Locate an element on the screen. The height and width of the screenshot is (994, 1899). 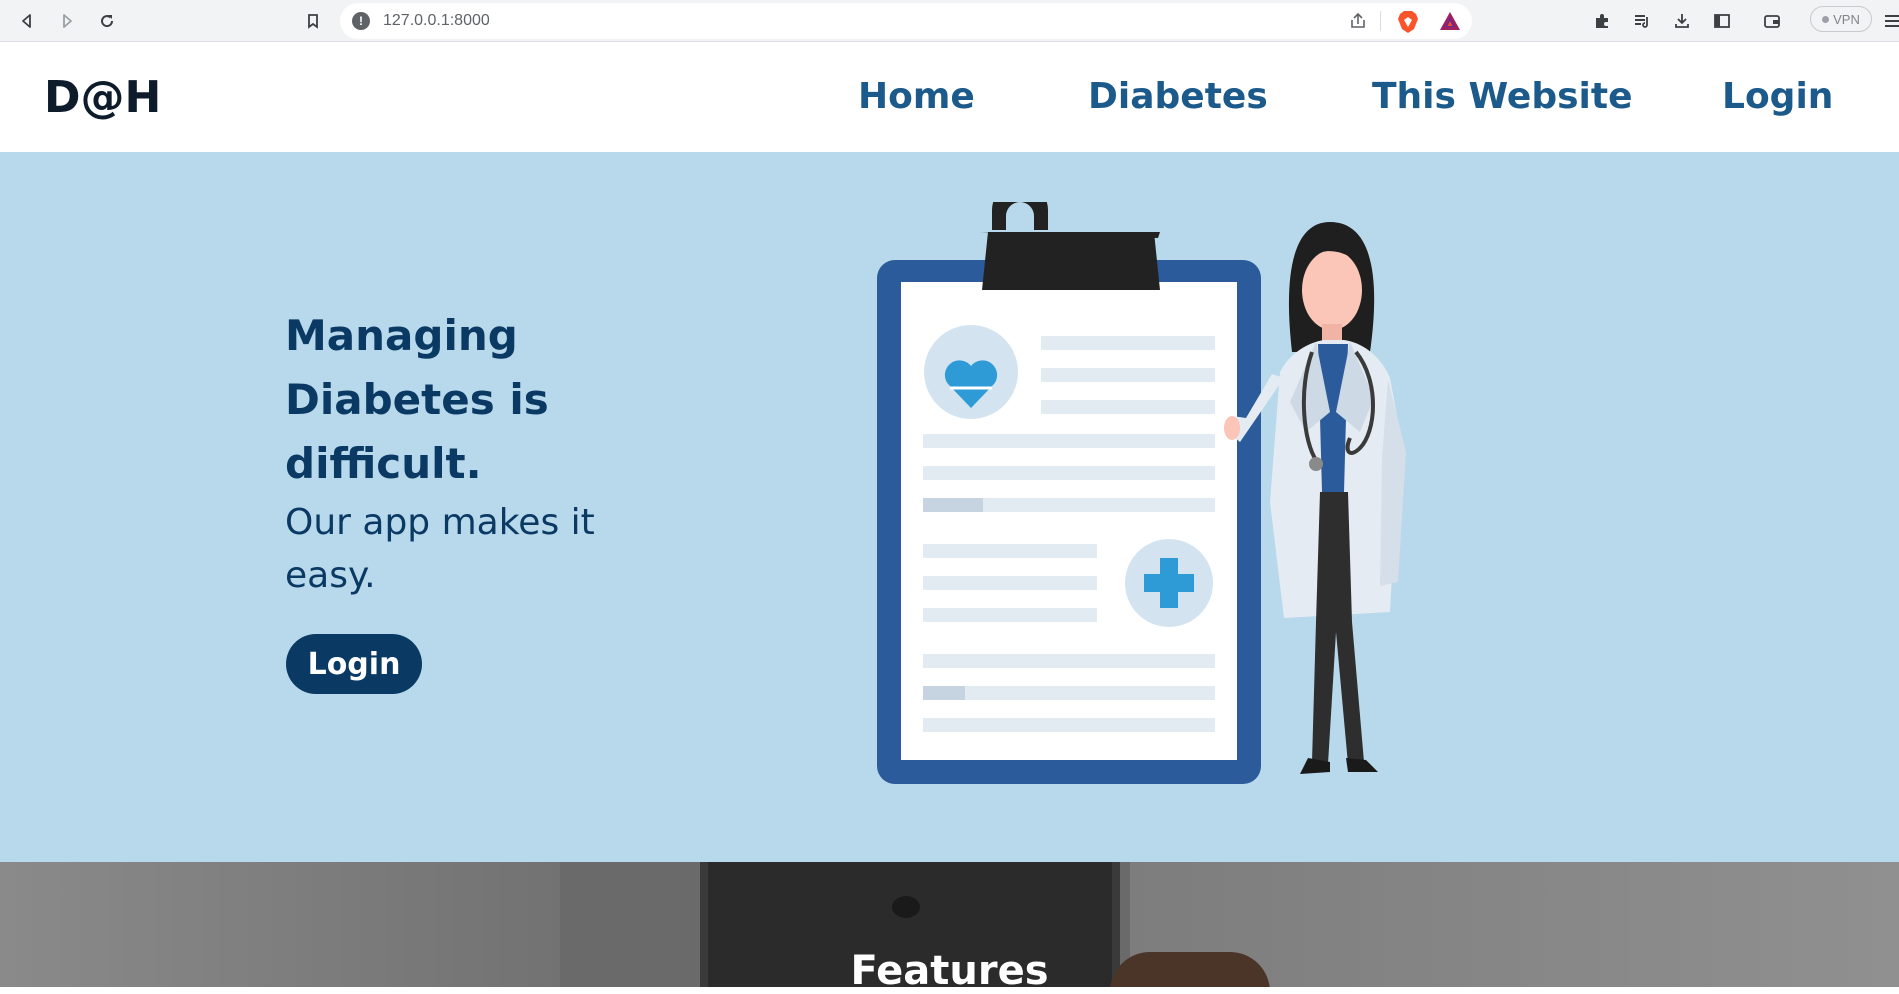
forward-icon is located at coordinates (67, 21).